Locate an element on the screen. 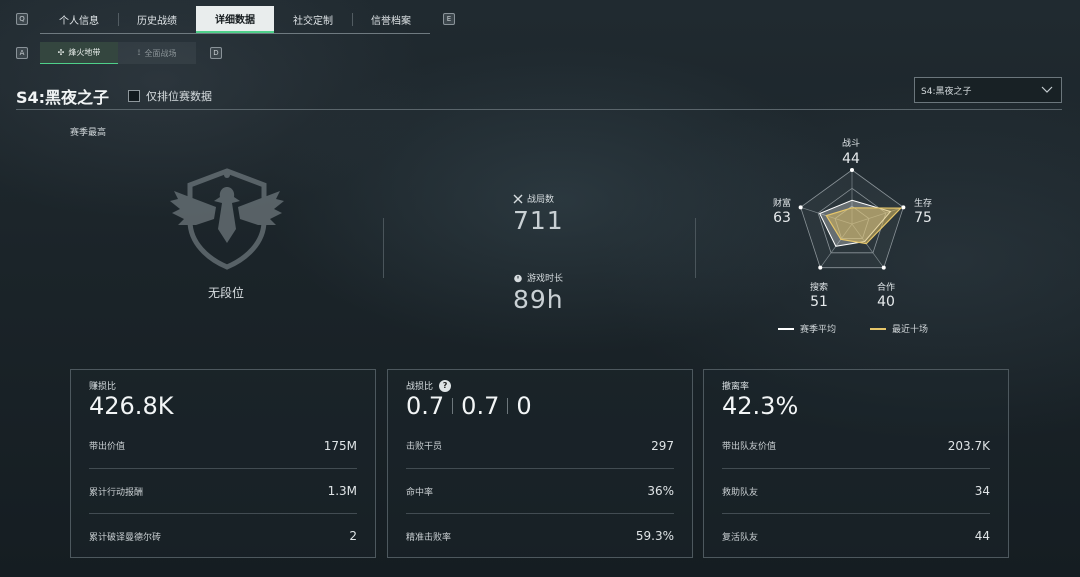  card-row: 复活队友 44 is located at coordinates (856, 535).